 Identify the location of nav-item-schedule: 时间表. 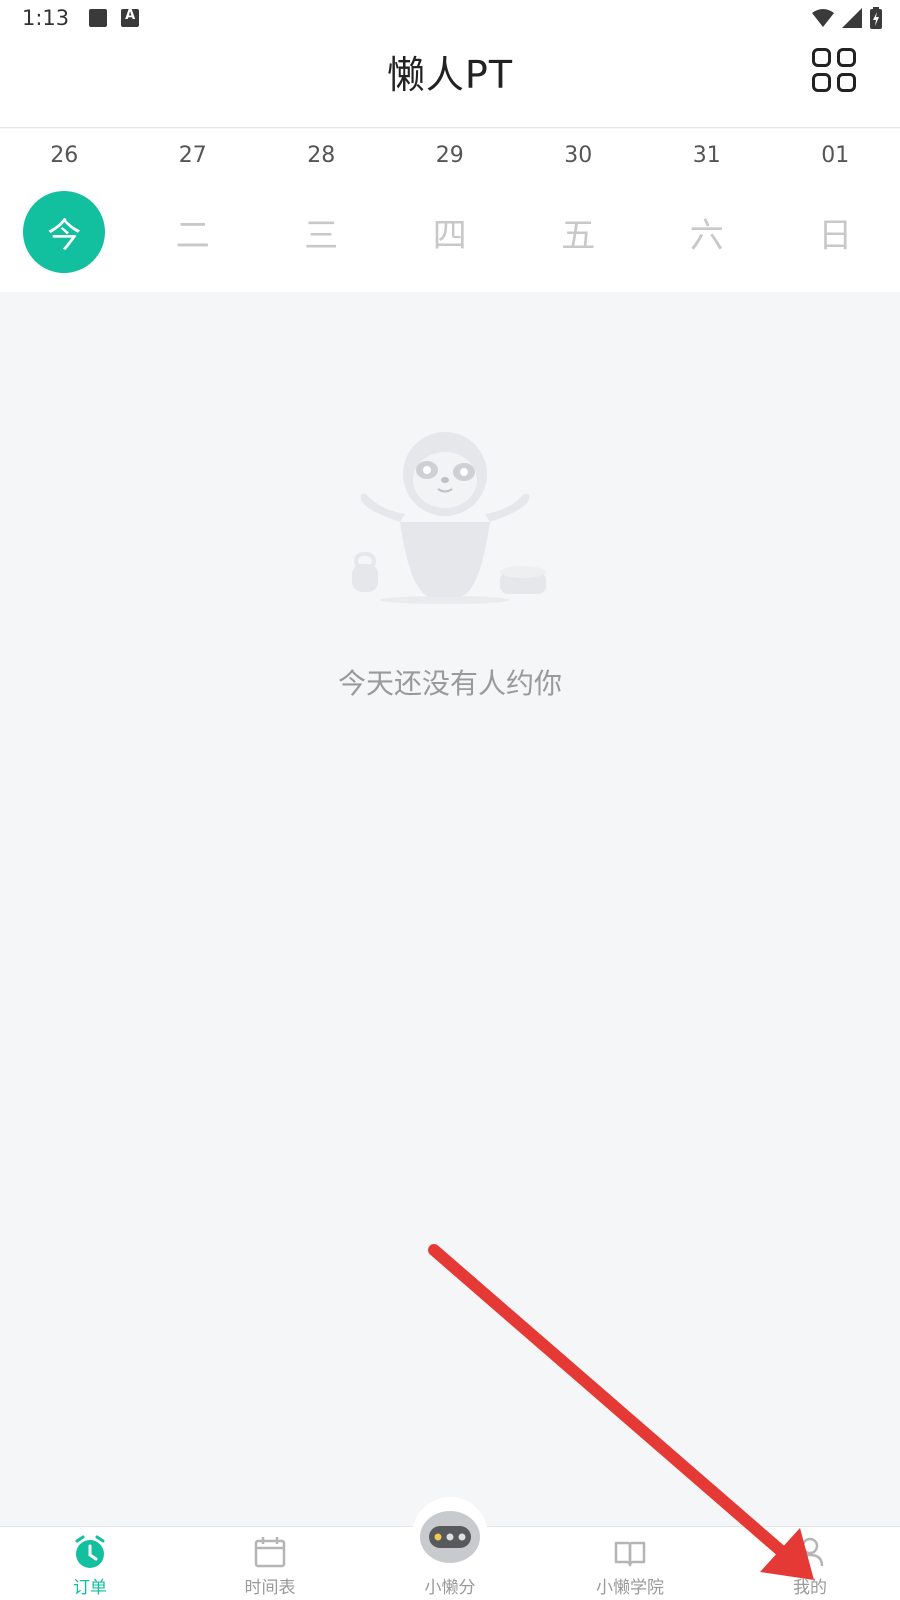
(270, 1563).